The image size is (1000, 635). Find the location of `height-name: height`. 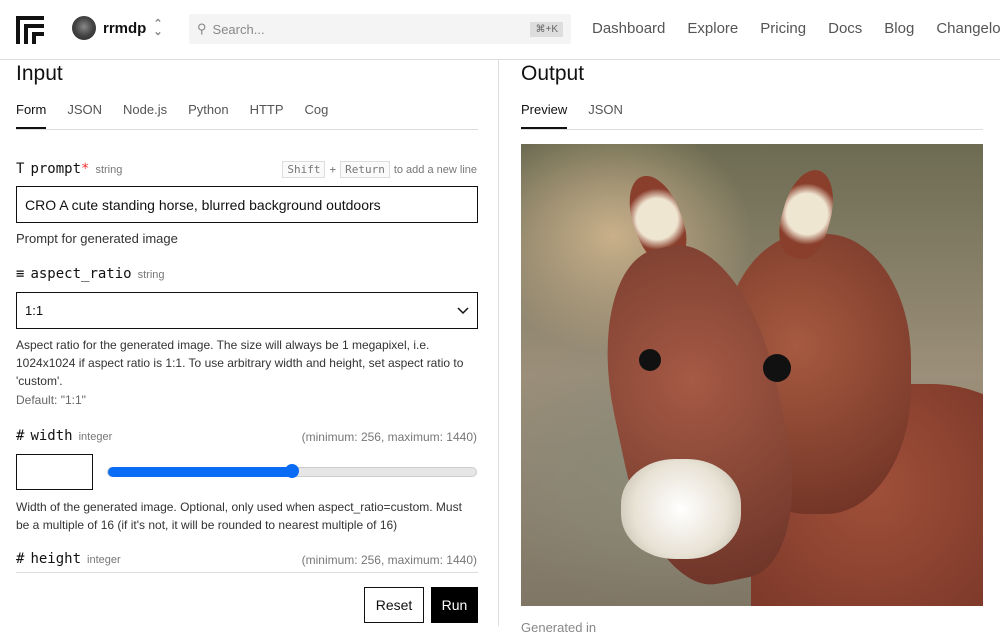

height-name: height is located at coordinates (56, 559).